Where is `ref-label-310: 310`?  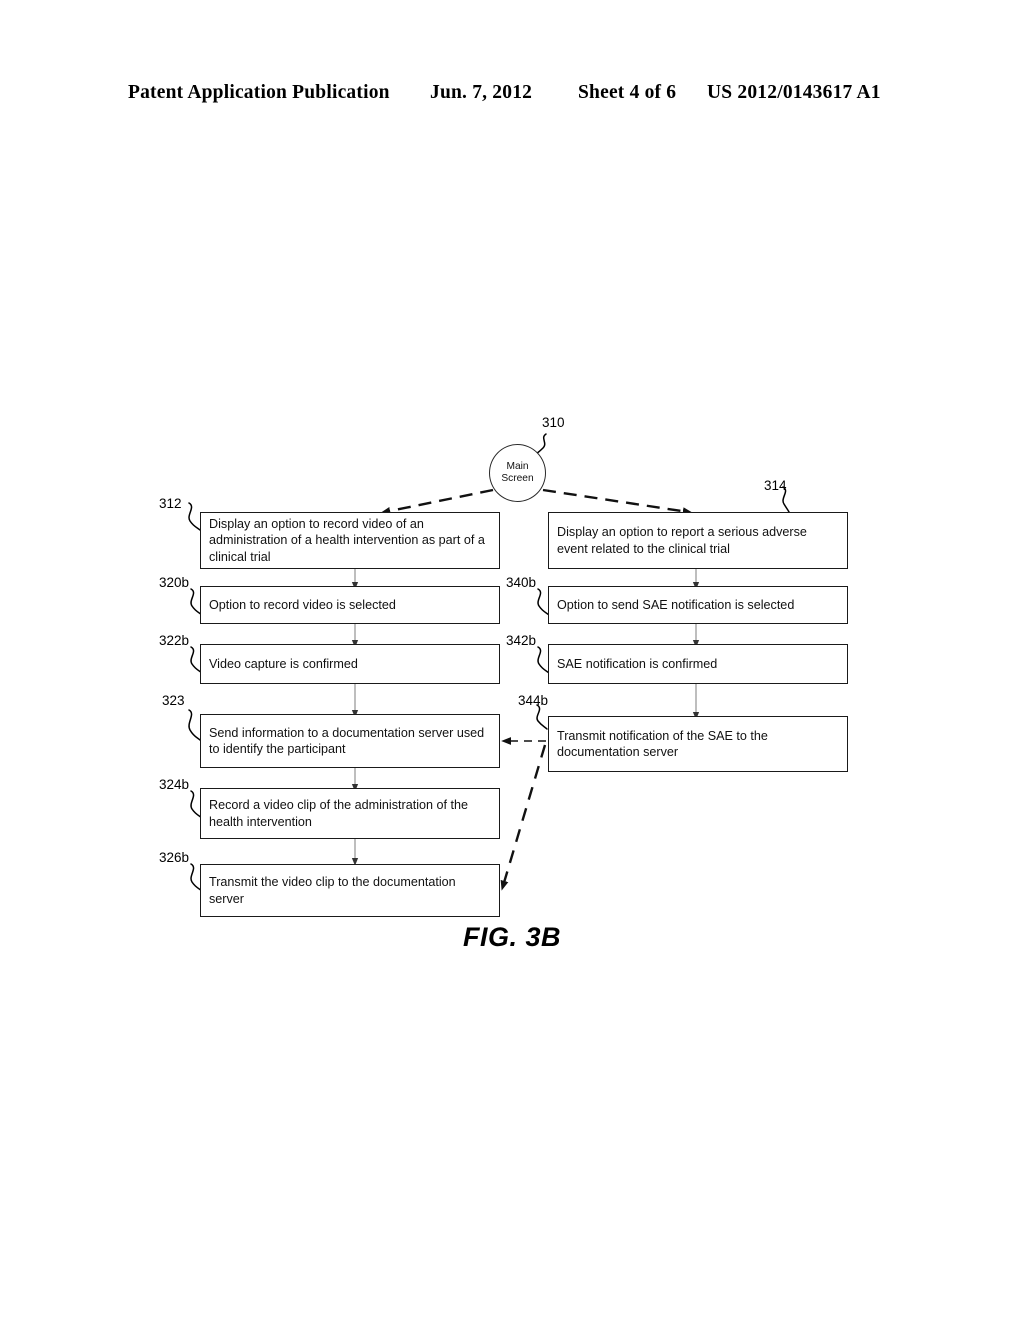 ref-label-310: 310 is located at coordinates (553, 422).